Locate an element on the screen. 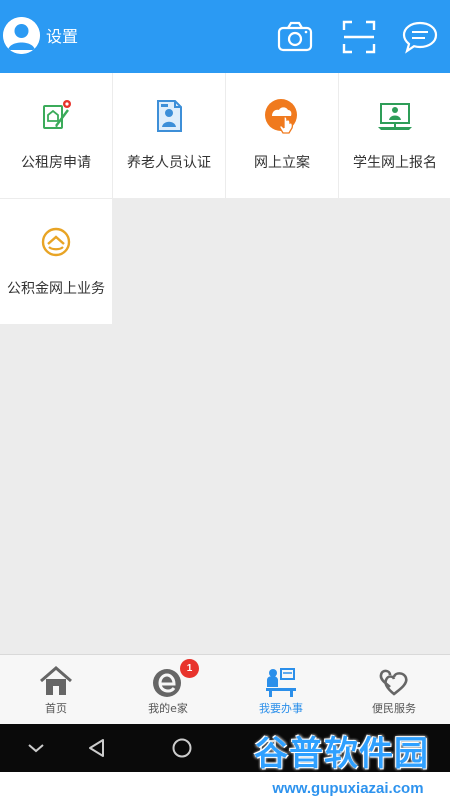 The width and height of the screenshot is (450, 800). tab-office: 我要办事 is located at coordinates (281, 690).